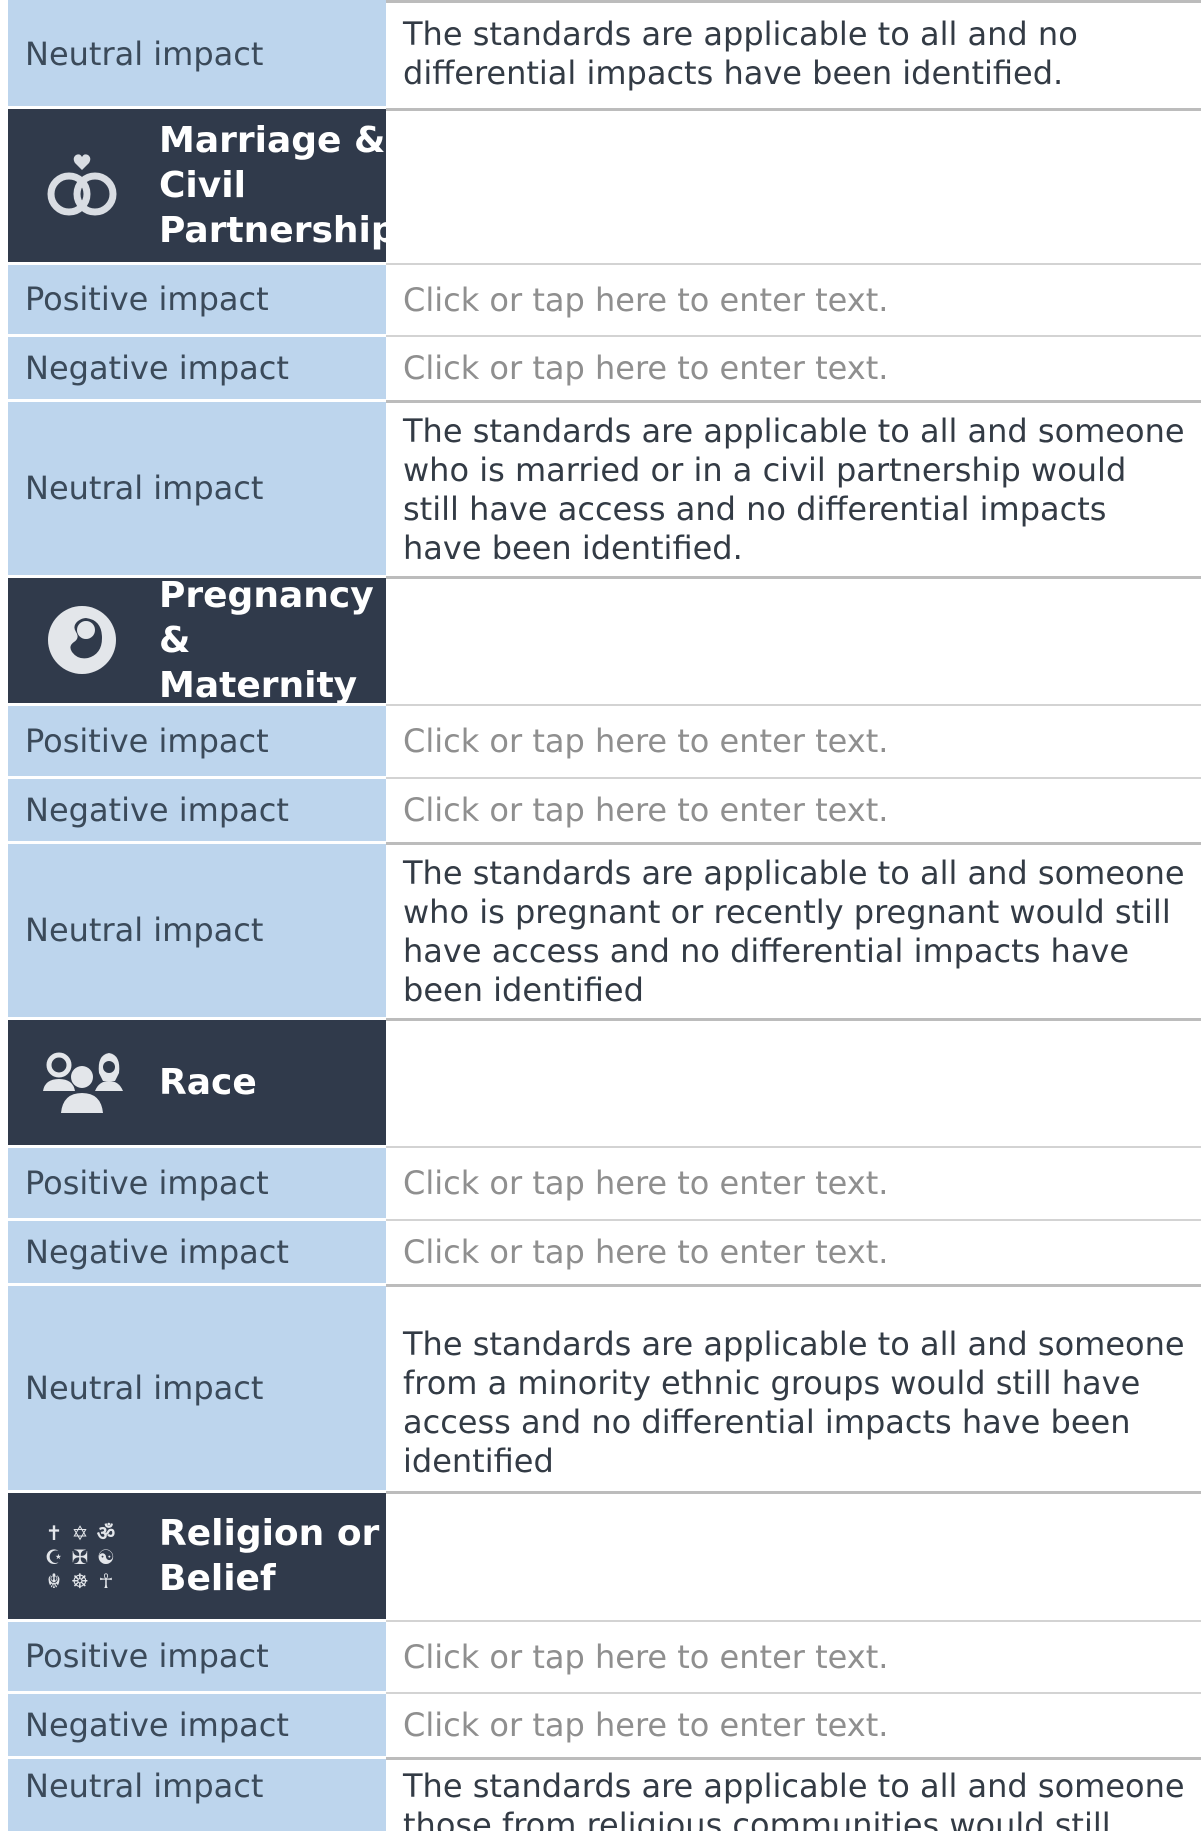 The image size is (1201, 1831). What do you see at coordinates (604, 185) in the screenshot?
I see `section-header-marriage: Marriage & Civil Partnership` at bounding box center [604, 185].